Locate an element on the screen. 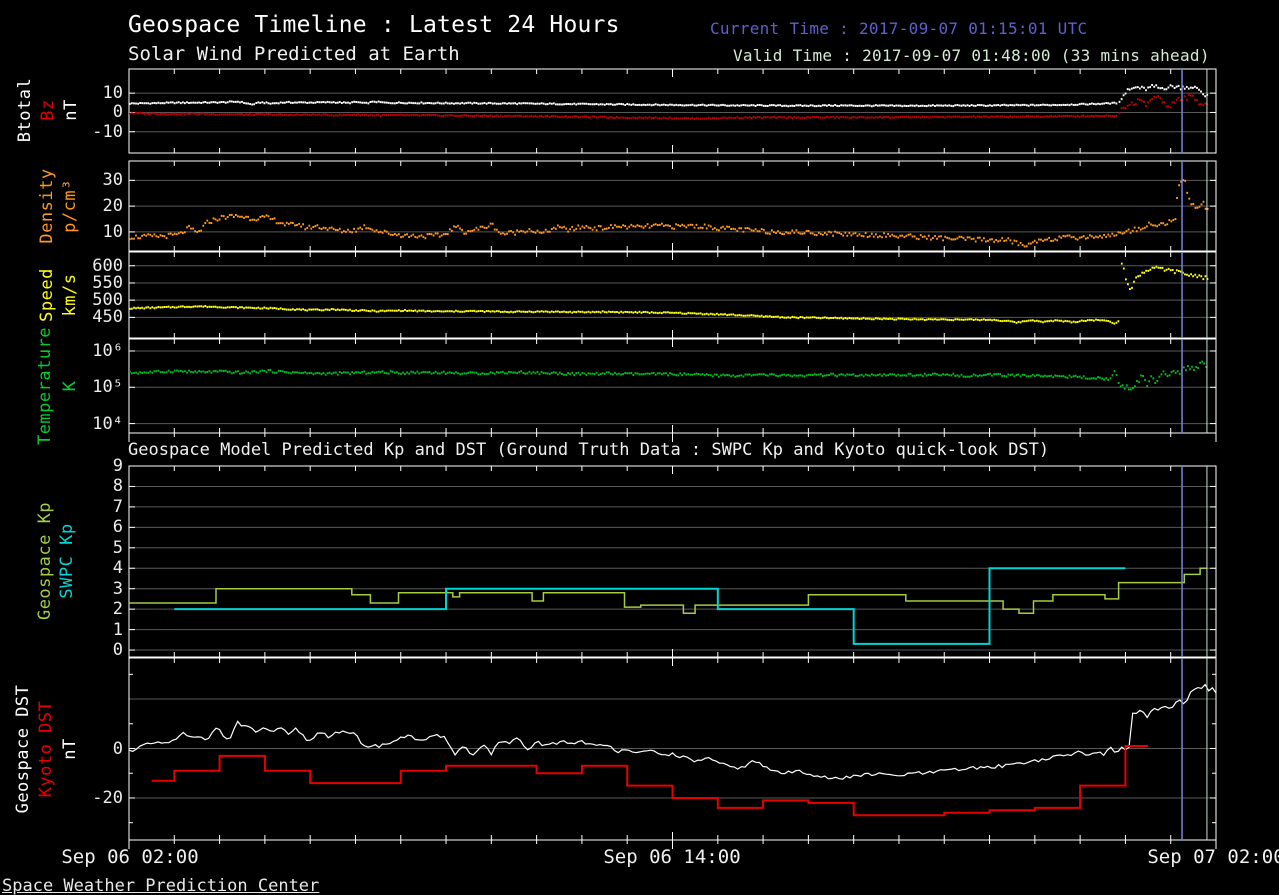 The width and height of the screenshot is (1279, 895). y-tick-label-kp: 2 is located at coordinates (117, 609).